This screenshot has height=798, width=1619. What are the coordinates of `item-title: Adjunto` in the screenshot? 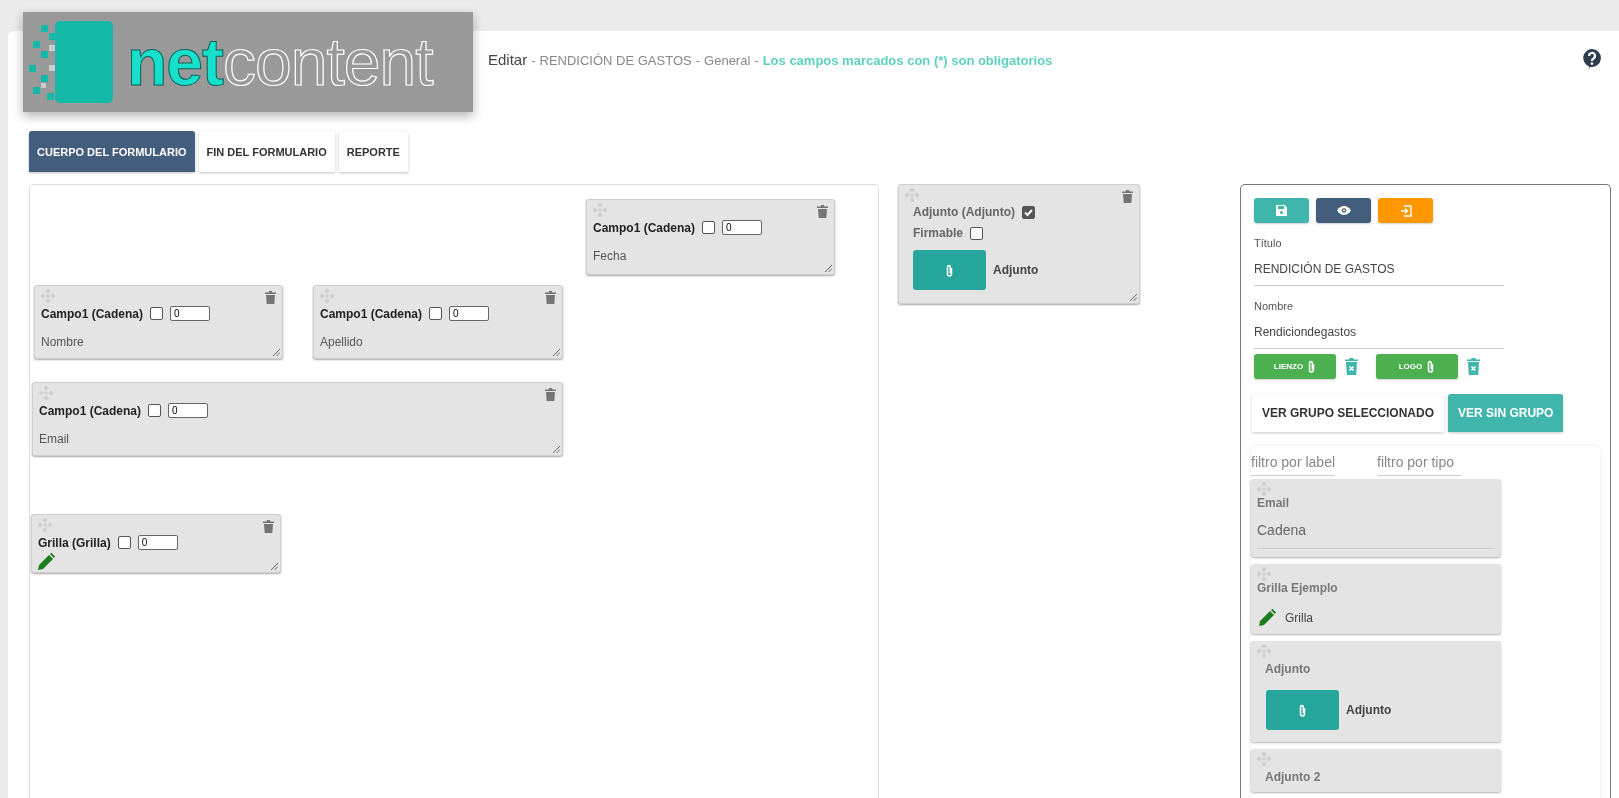 It's located at (1288, 669).